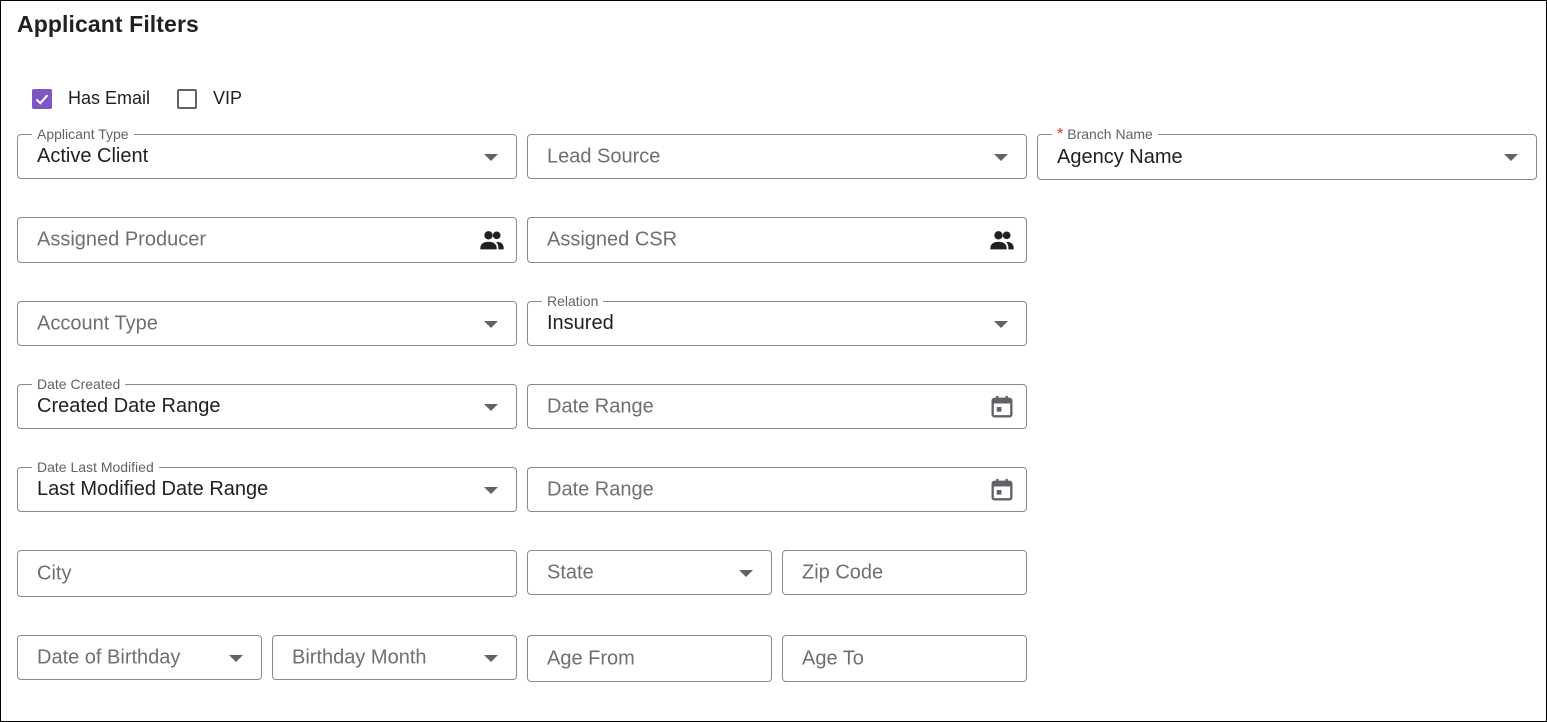  What do you see at coordinates (573, 301) in the screenshot?
I see `relation-label: Relation` at bounding box center [573, 301].